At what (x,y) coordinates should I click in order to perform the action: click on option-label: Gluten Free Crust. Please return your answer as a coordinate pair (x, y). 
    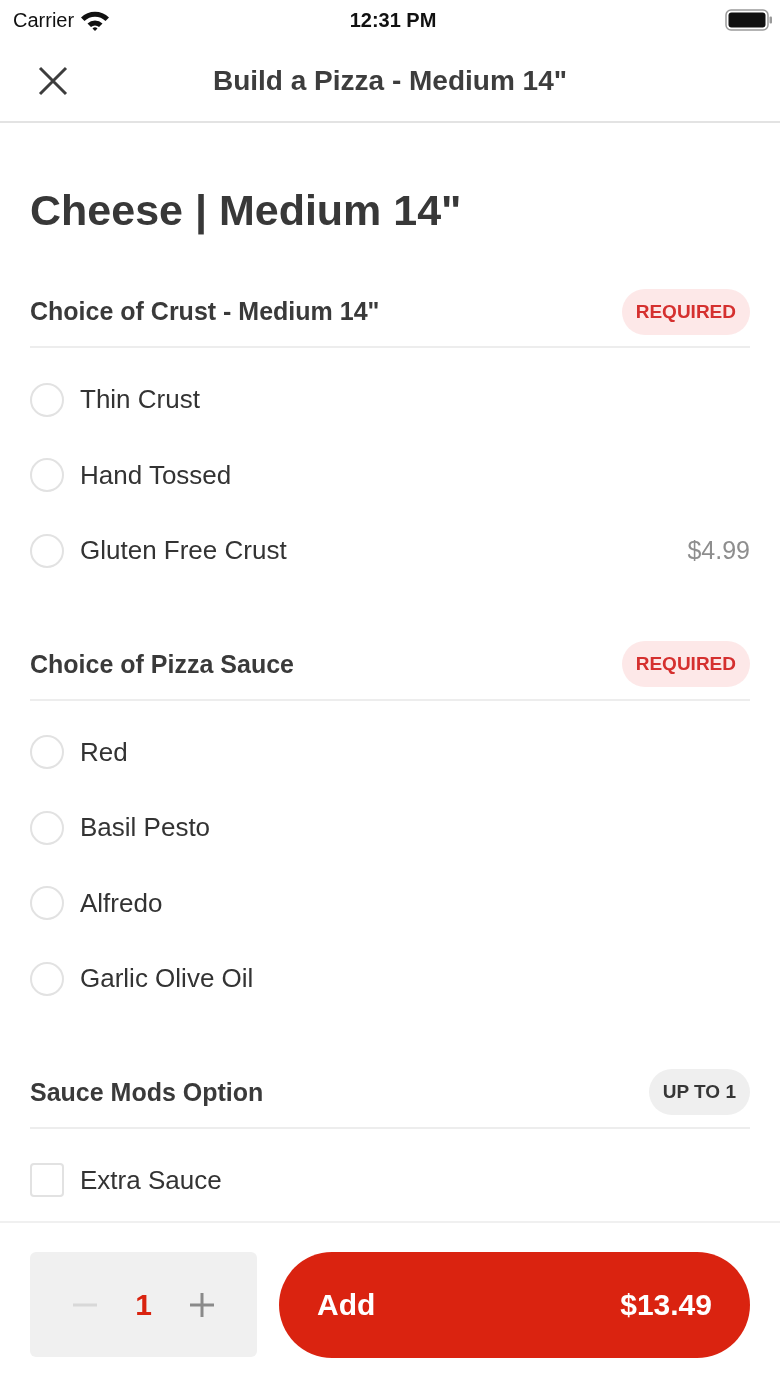
    Looking at the image, I should click on (183, 551).